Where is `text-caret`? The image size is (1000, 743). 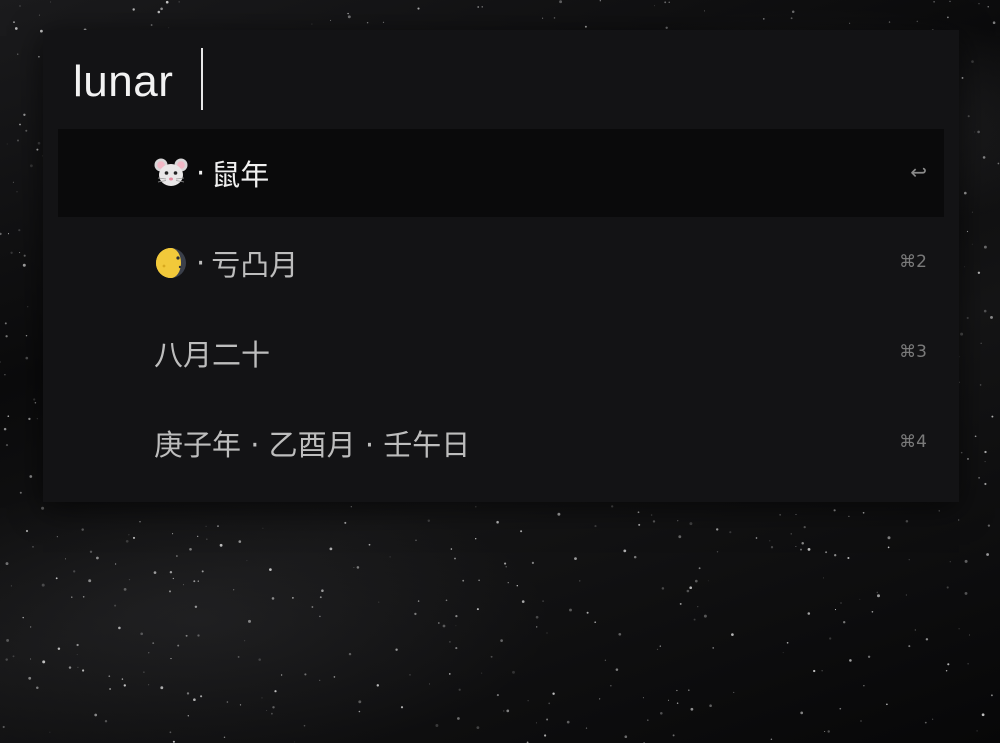
text-caret is located at coordinates (202, 79).